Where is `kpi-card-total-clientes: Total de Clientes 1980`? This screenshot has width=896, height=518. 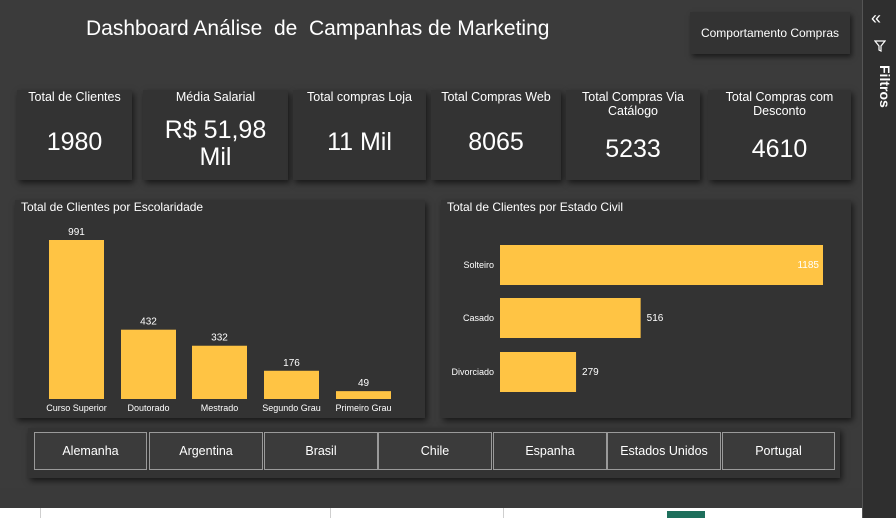 kpi-card-total-clientes: Total de Clientes 1980 is located at coordinates (74, 135).